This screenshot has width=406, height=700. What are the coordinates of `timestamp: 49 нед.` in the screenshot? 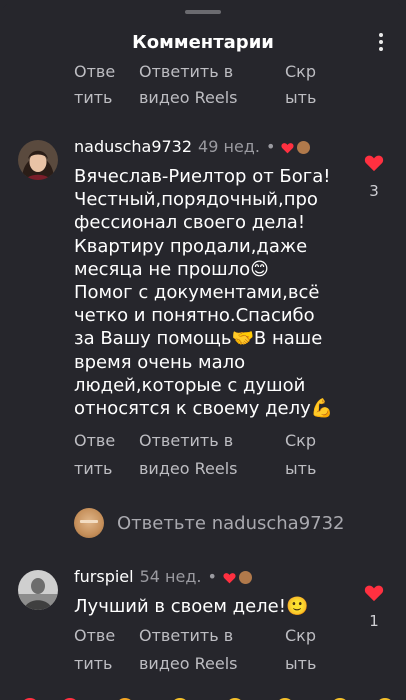 It's located at (229, 146).